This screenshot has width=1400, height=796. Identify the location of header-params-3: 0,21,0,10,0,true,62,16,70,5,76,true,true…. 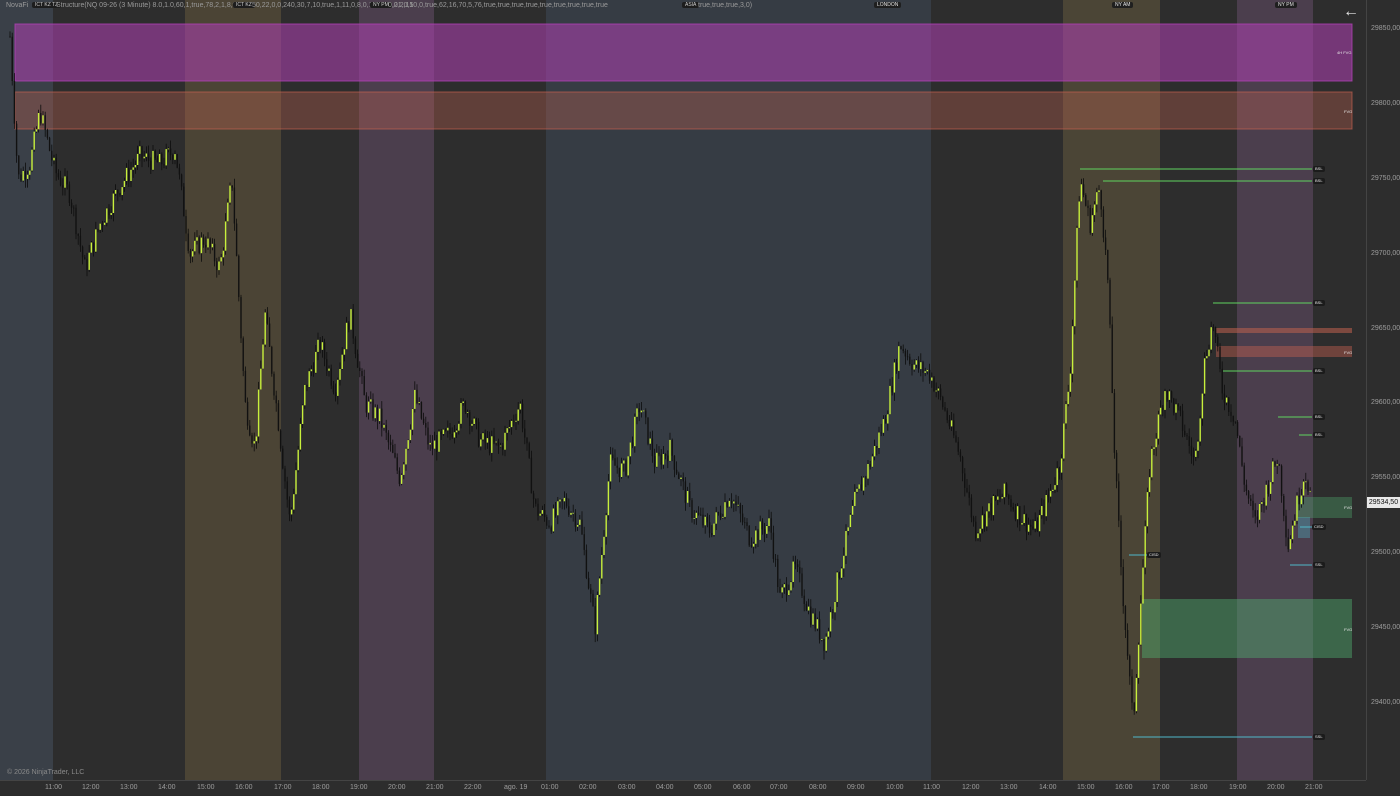
(498, 5).